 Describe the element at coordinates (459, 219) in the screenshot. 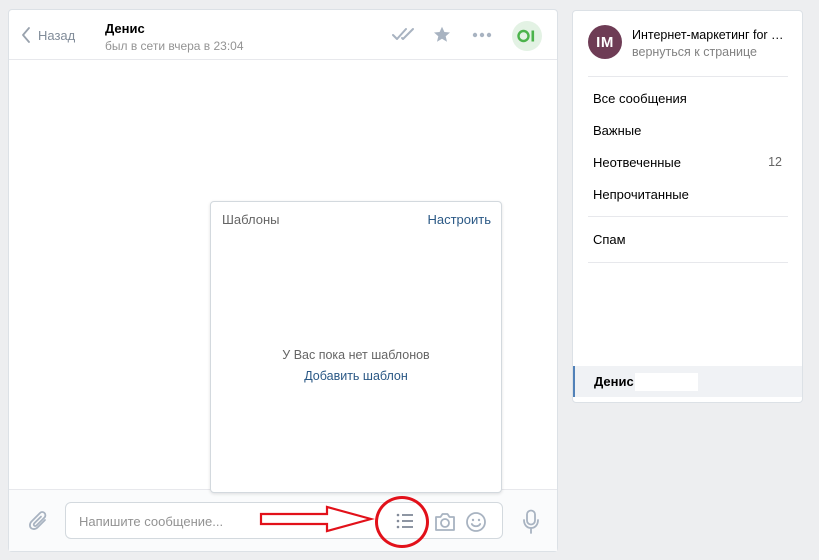

I see `templates-setup-link: Настроить` at that location.